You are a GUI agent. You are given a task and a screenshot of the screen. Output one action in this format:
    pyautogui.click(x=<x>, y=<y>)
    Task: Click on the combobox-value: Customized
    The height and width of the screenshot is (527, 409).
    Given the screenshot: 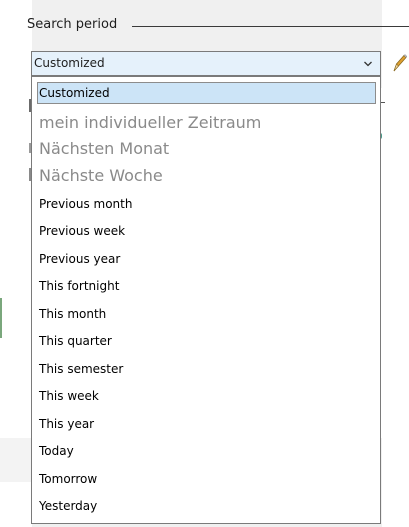 What is the action you would take?
    pyautogui.click(x=69, y=63)
    